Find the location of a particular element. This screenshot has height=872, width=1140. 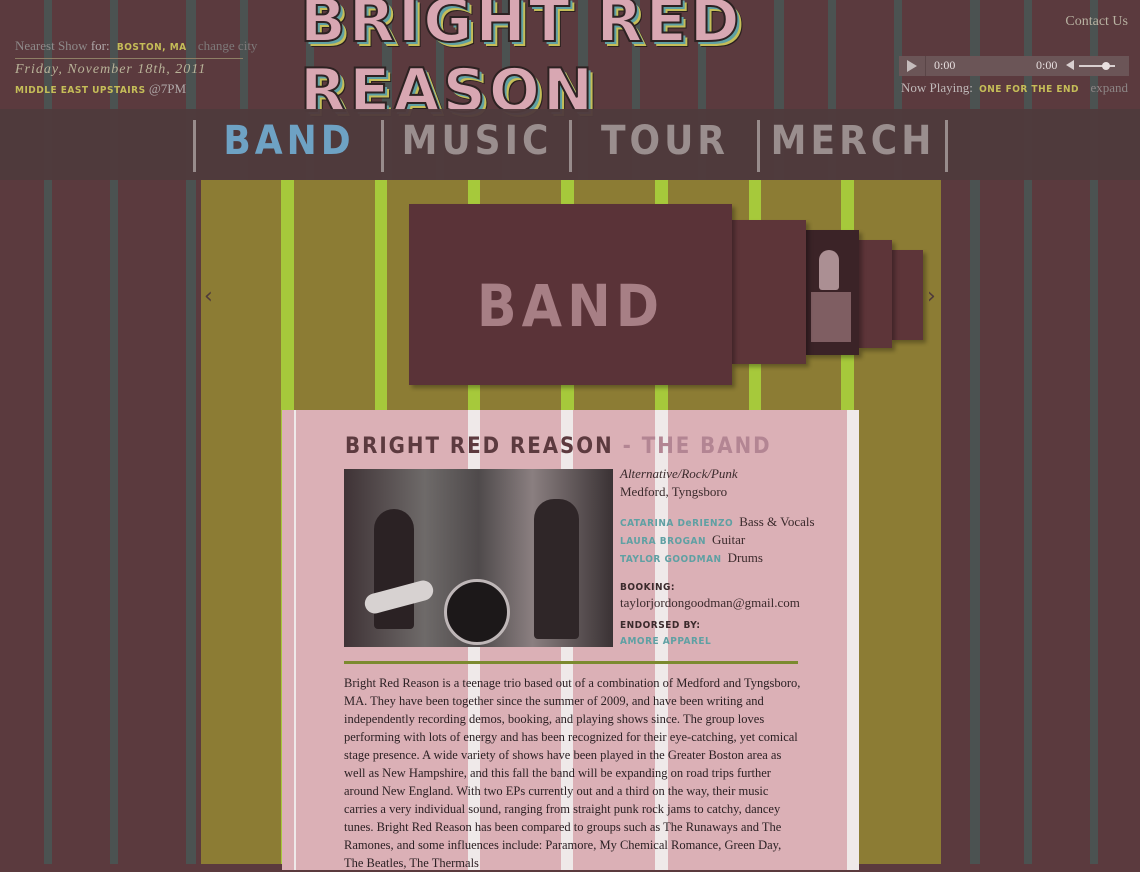

play-icon is located at coordinates (912, 66).